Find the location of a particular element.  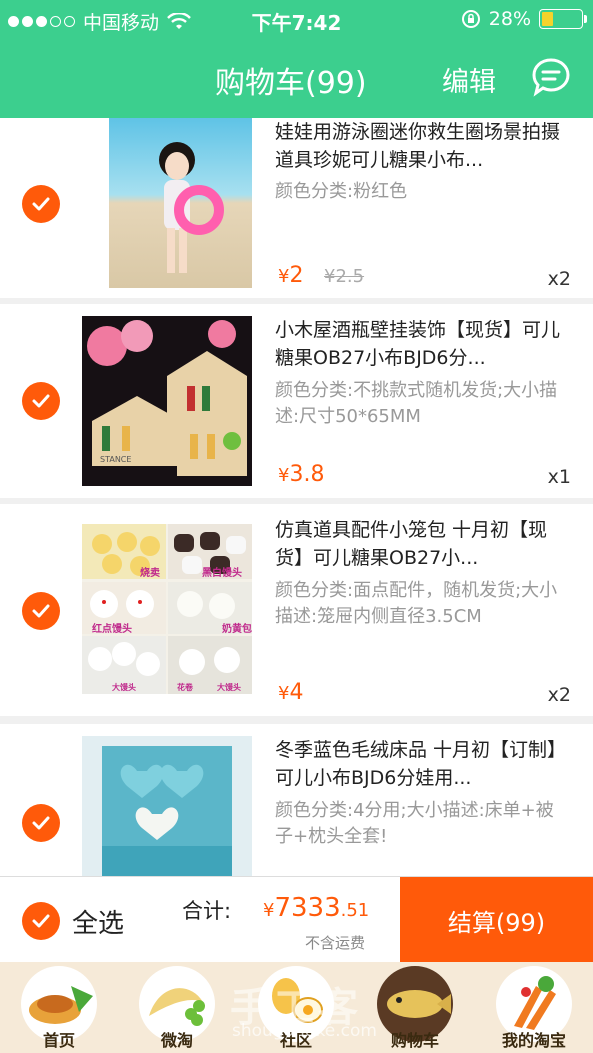

checkout-bar: 全选 合计: ¥7333.51 不含运费 结算(99) is located at coordinates (296, 919).